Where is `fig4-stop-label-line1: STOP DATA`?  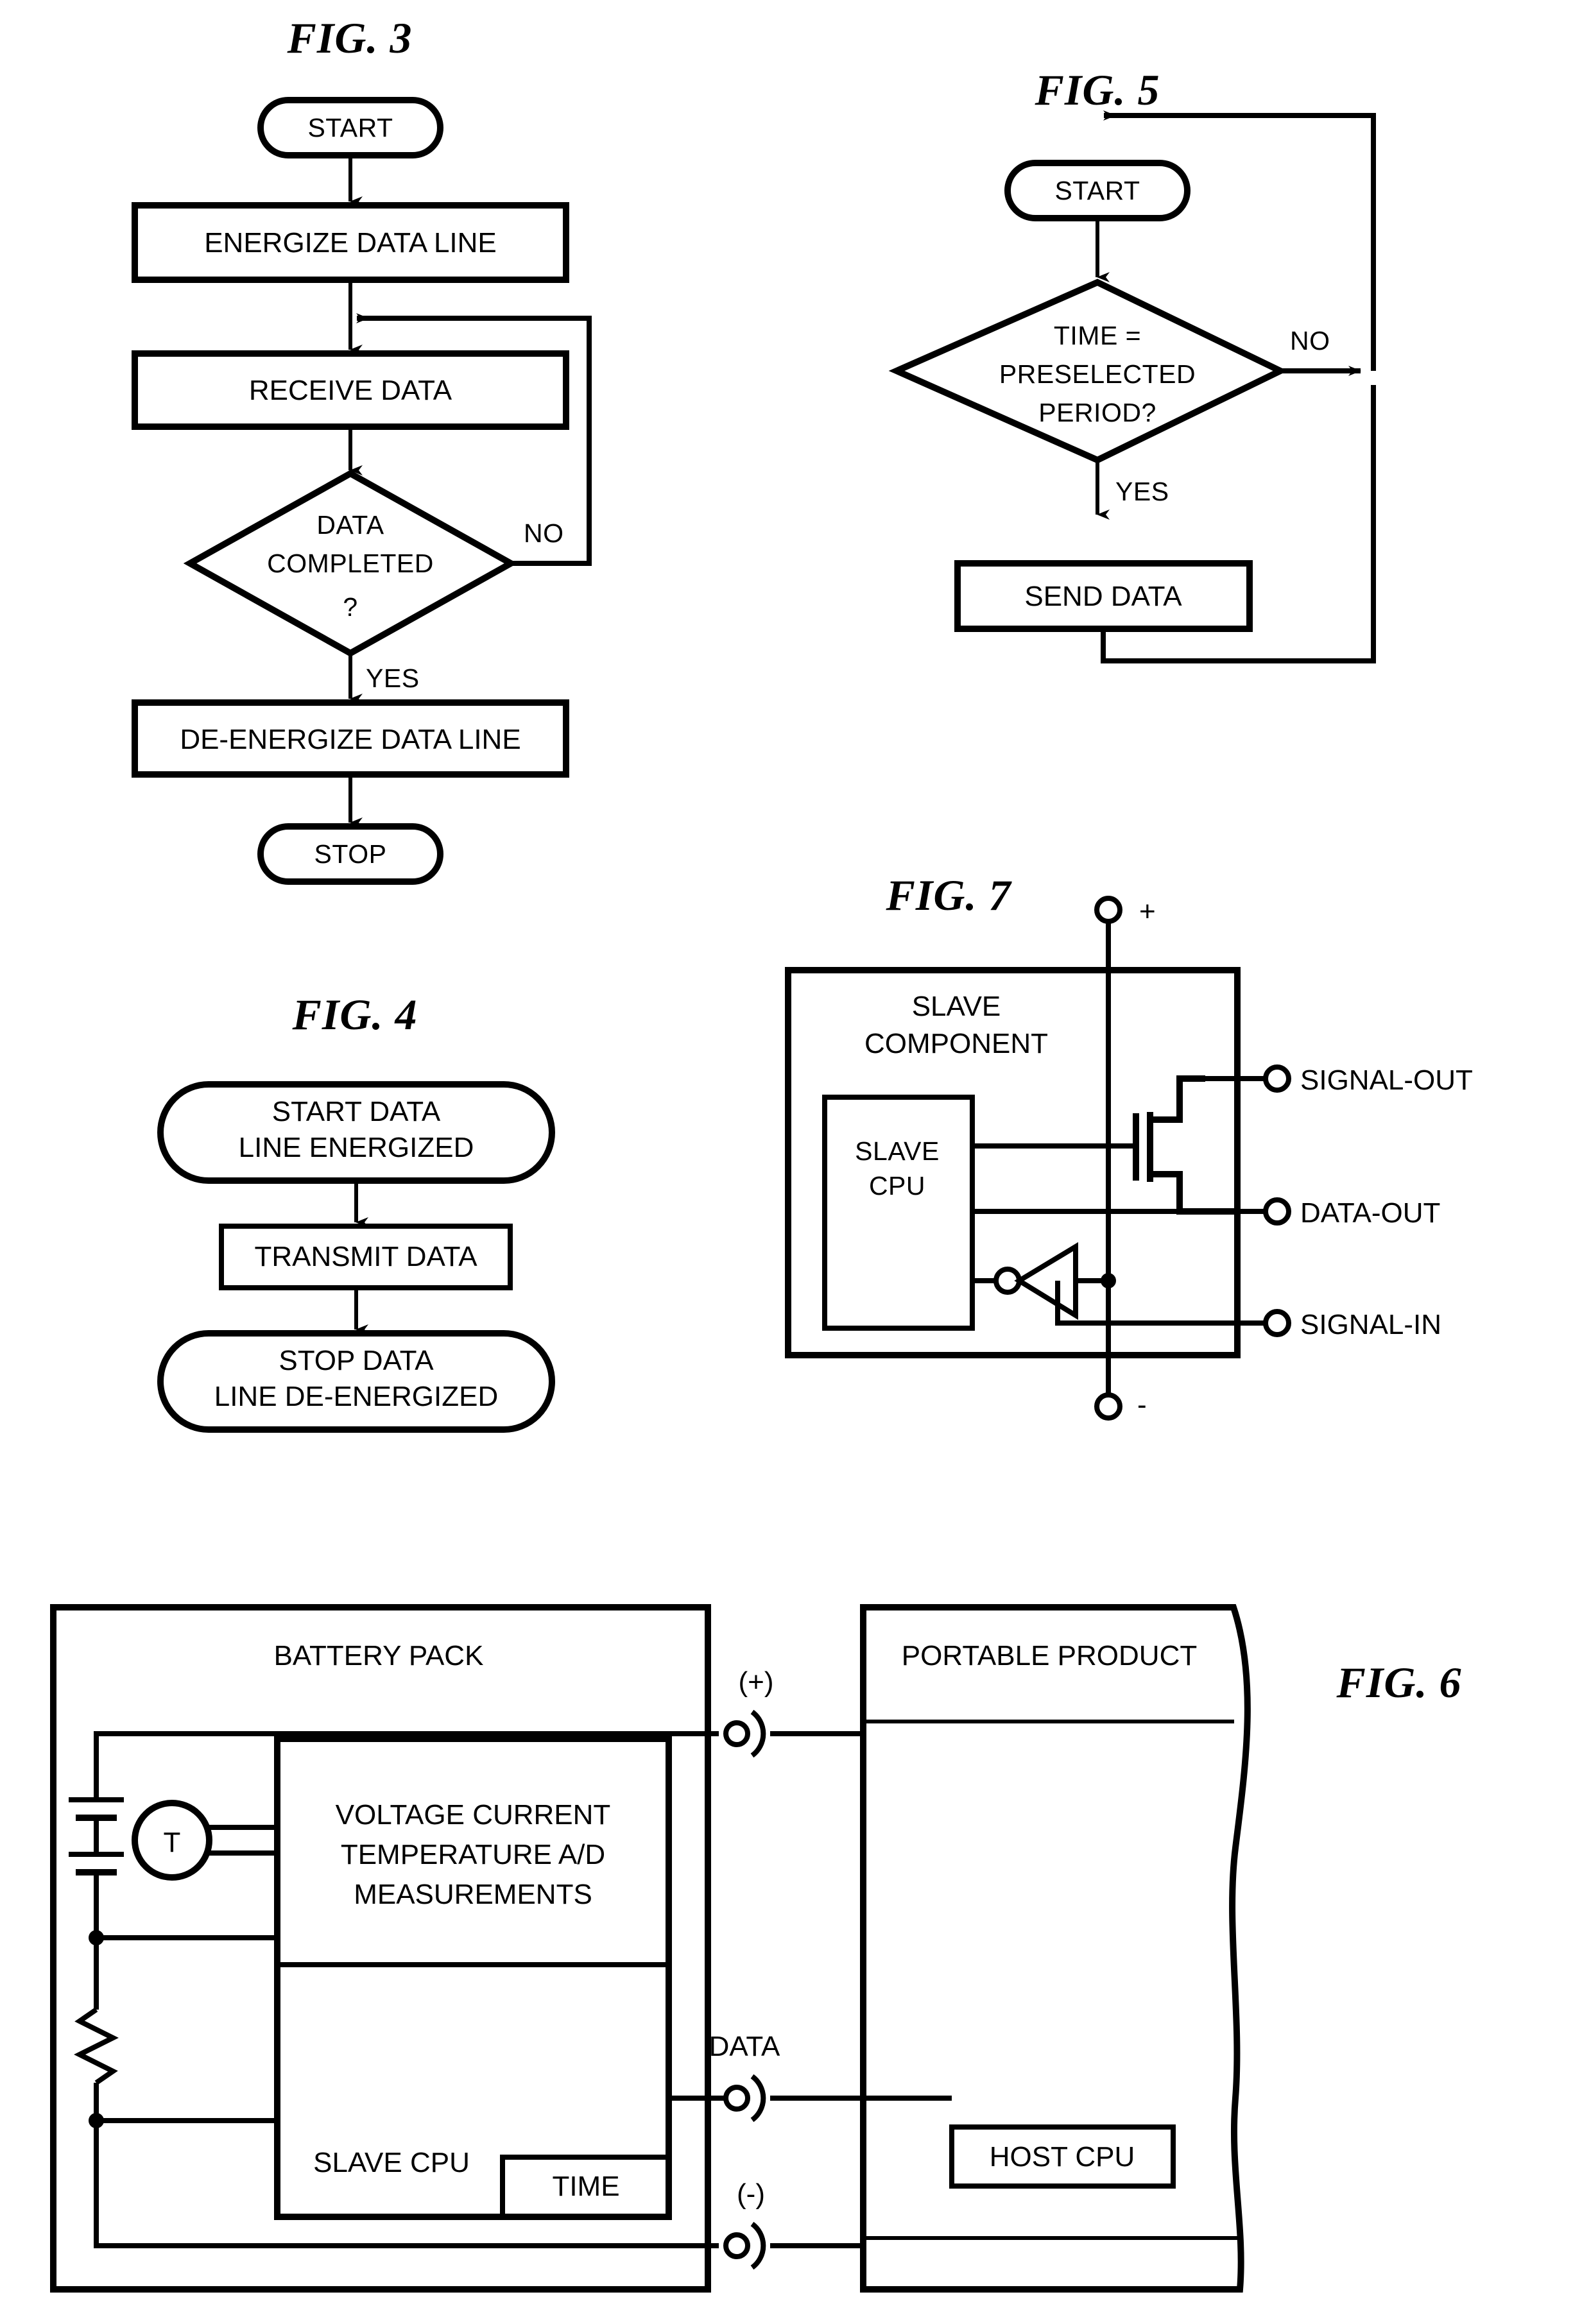 fig4-stop-label-line1: STOP DATA is located at coordinates (356, 1360).